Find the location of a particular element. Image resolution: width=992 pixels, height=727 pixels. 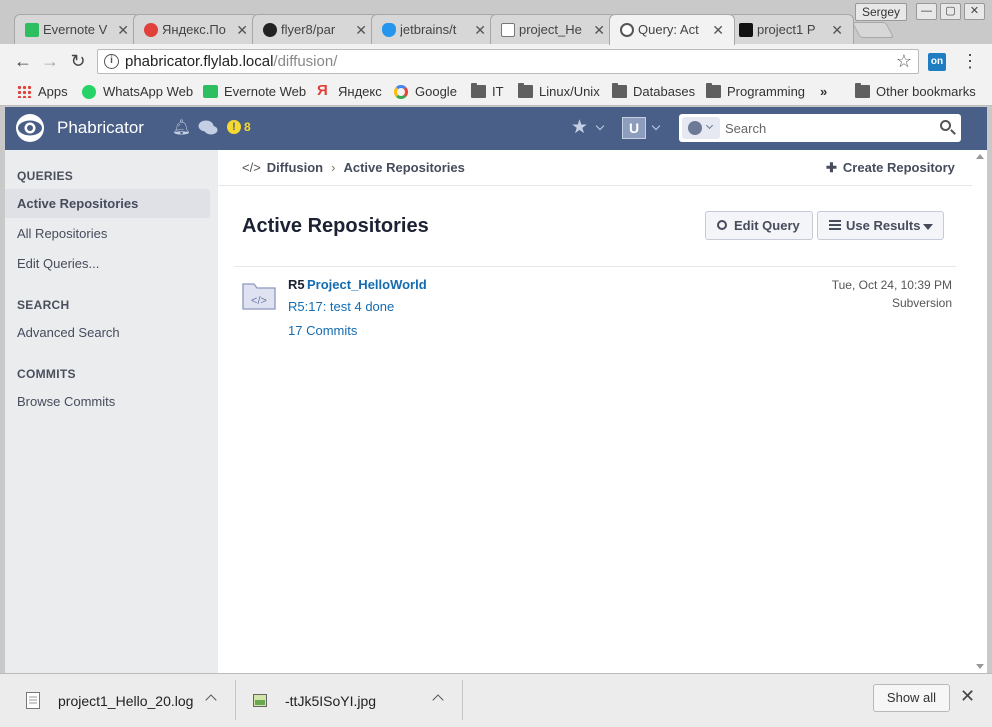

show-all-button: Show all is located at coordinates (911, 698).